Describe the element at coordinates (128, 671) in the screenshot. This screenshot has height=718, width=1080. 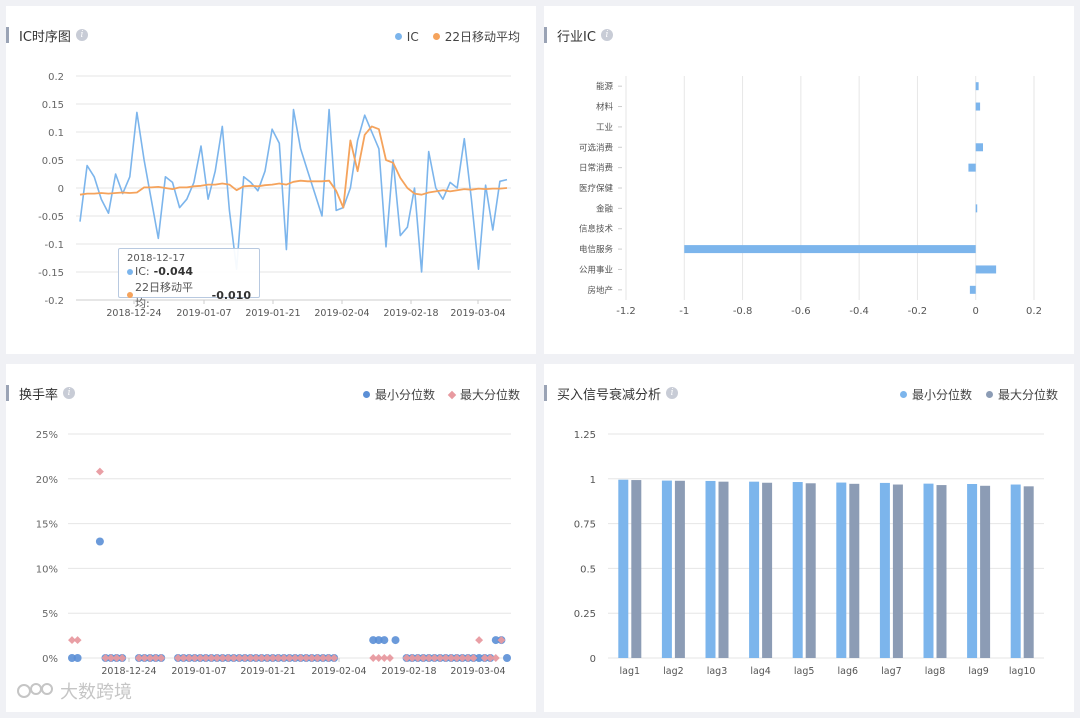
I see `x-tick-label: 2018-12-24` at that location.